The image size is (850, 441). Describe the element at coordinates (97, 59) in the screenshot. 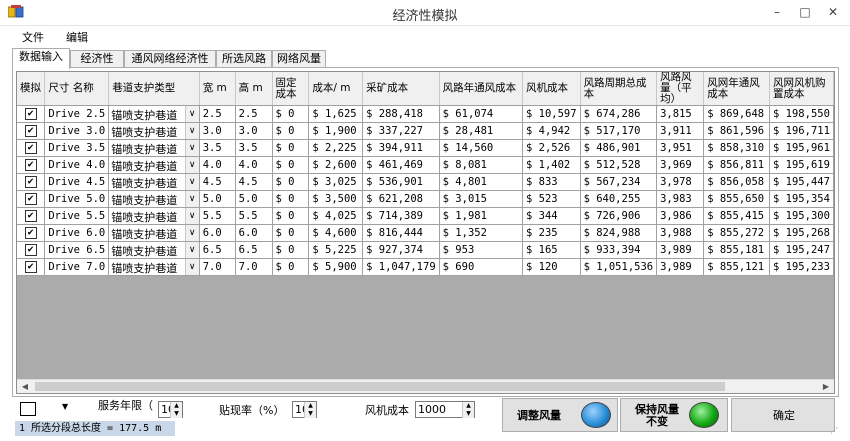

I see `tab-economy: 经济性` at that location.